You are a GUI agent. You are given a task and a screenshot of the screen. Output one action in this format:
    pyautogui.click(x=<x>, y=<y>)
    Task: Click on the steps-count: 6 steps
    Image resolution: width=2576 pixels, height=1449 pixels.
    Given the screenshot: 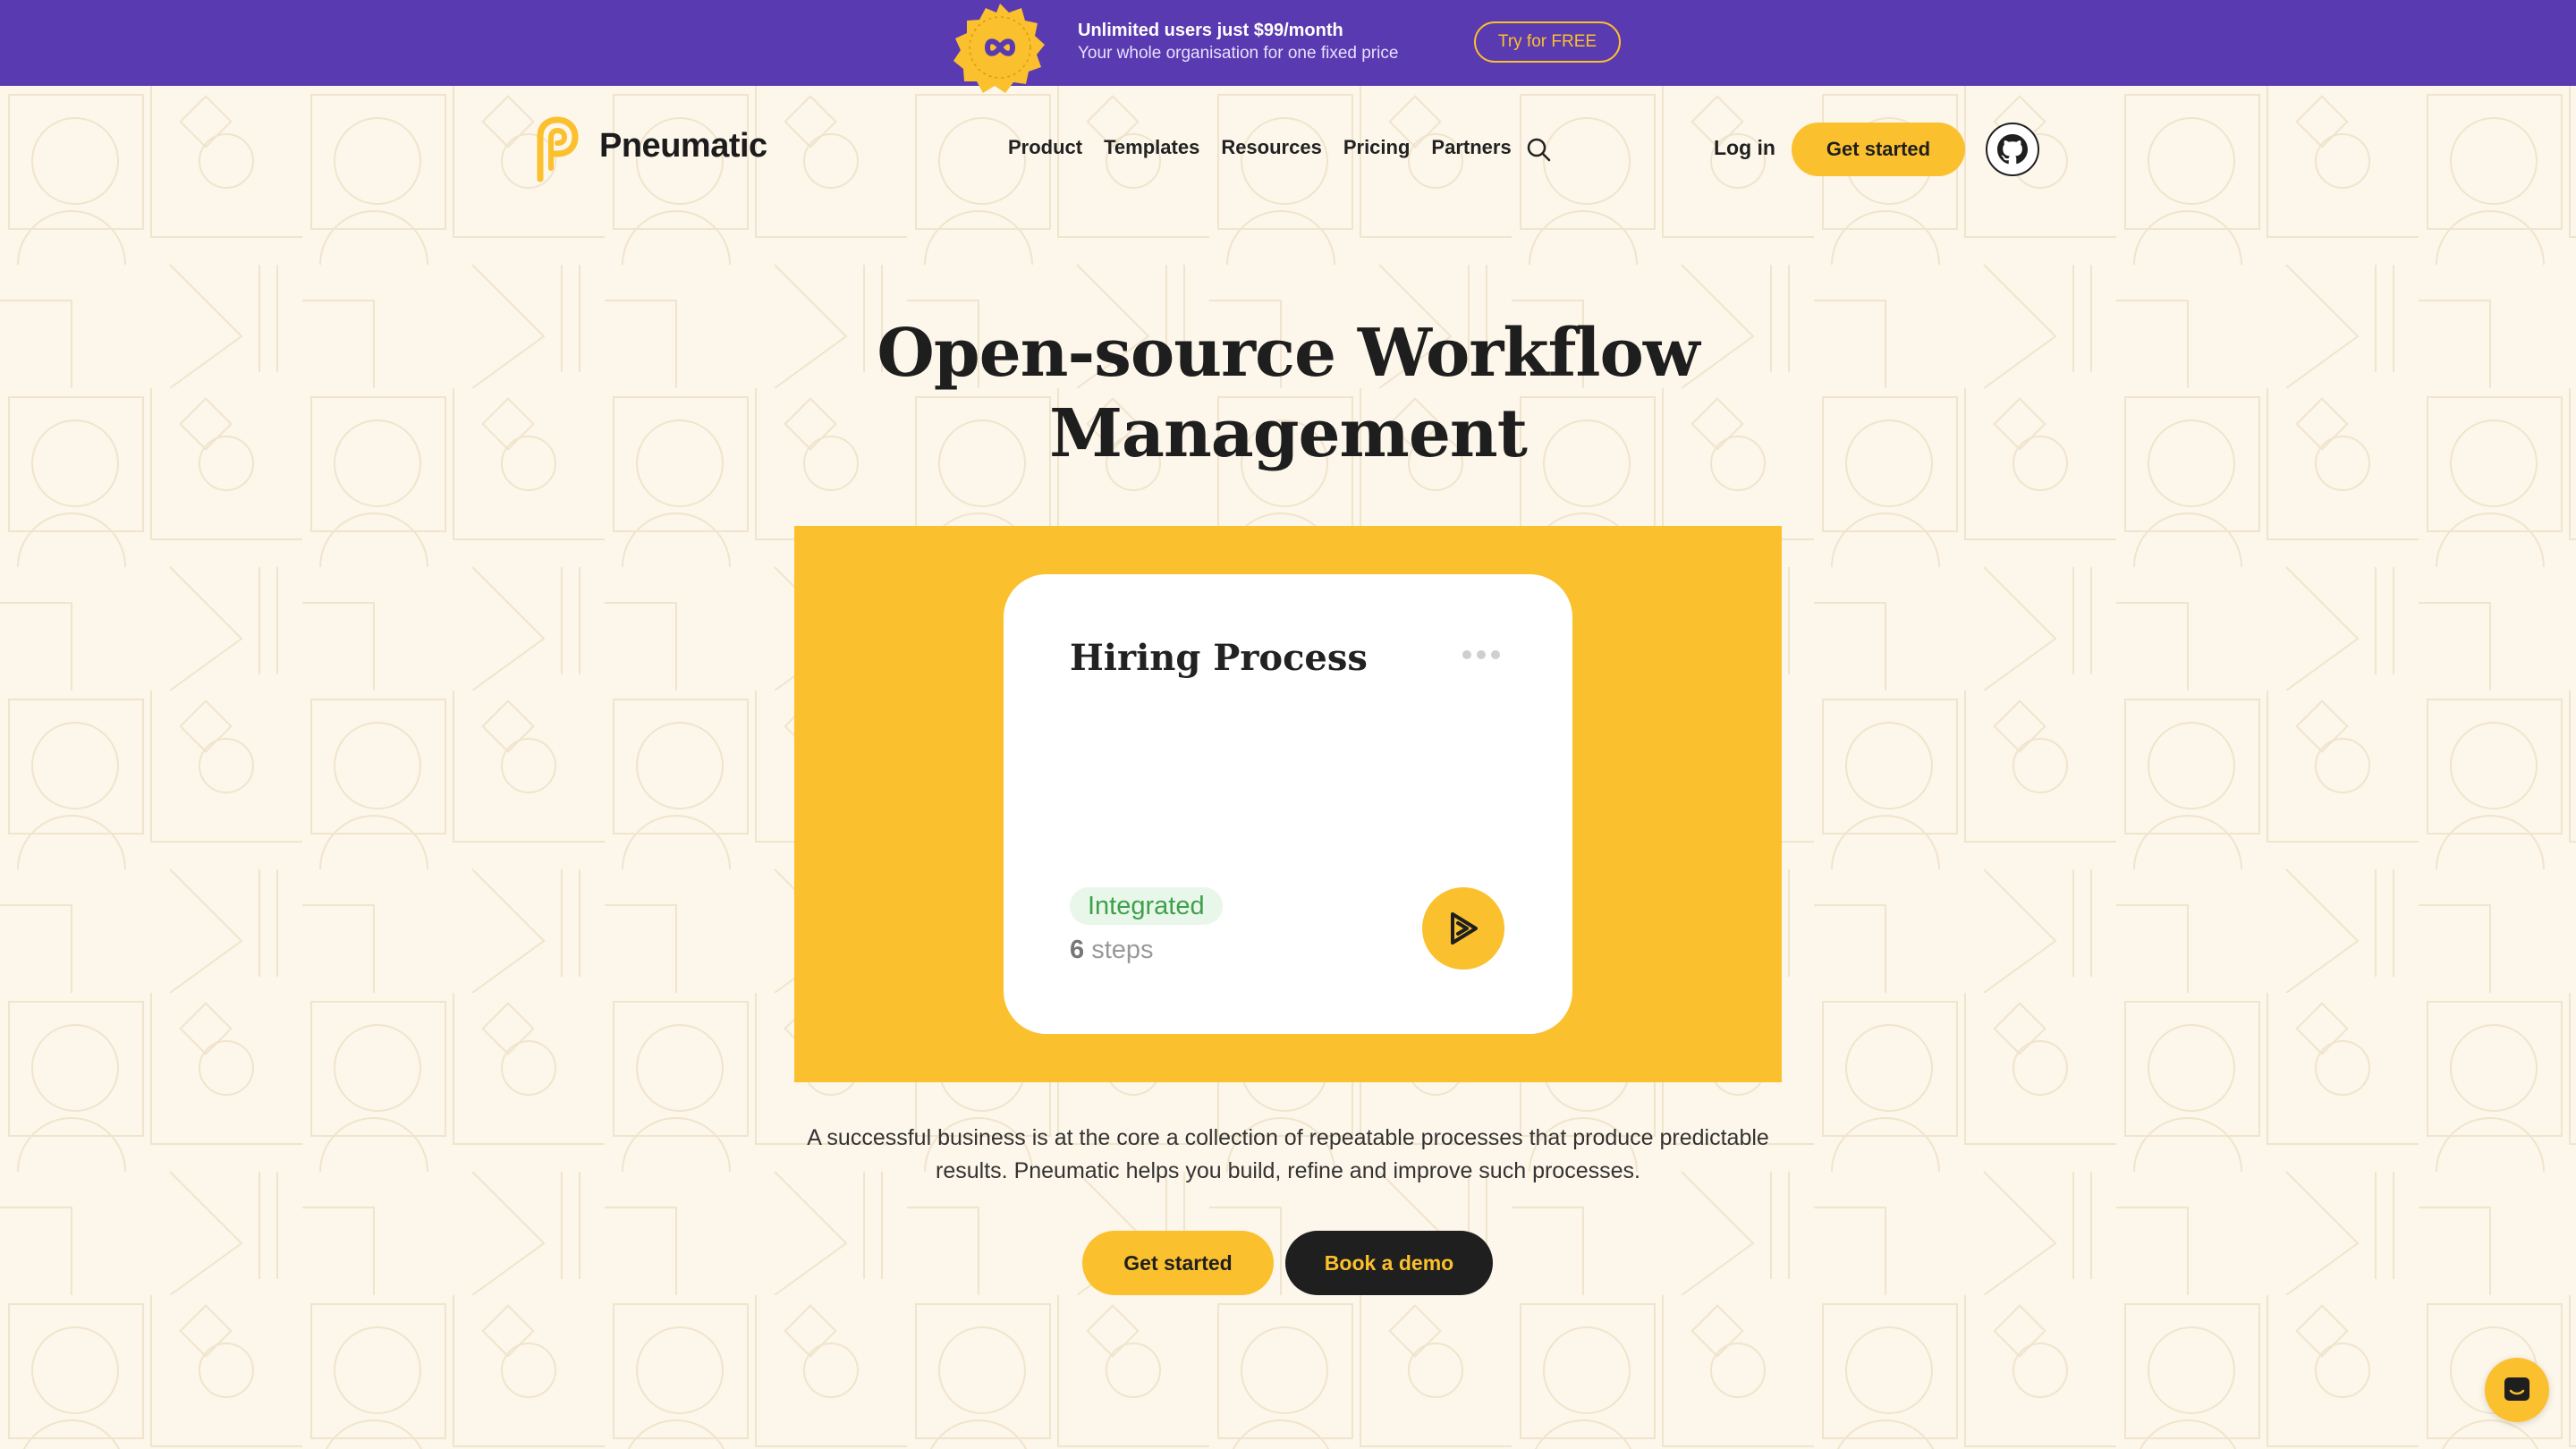 What is the action you would take?
    pyautogui.click(x=1112, y=950)
    